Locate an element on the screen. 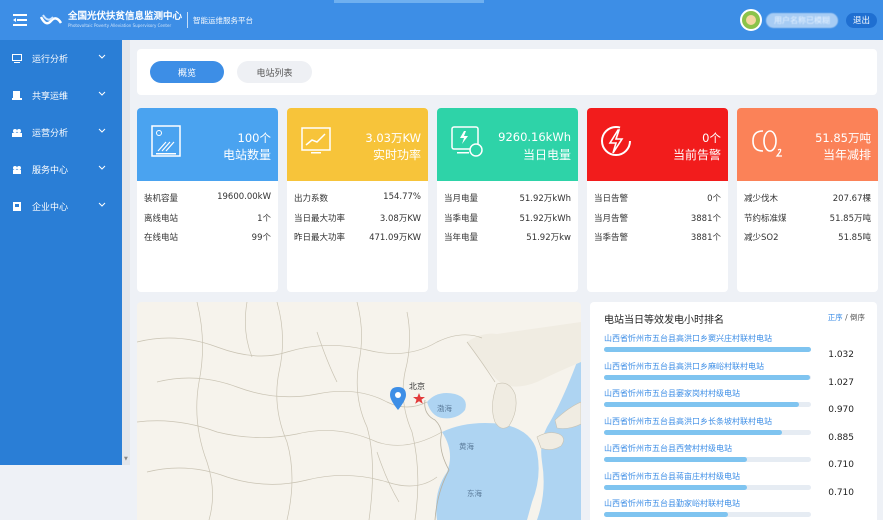  ranking-item: 山西省忻州市五台县高洪口乡麻峪村联村电站 1.027 is located at coordinates (735, 374).